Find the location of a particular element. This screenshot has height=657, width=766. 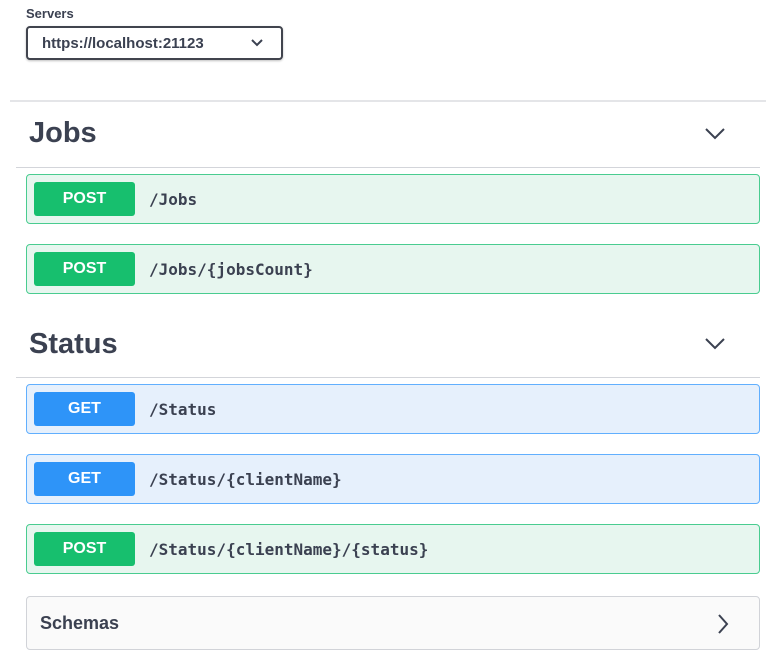

section-title-jobs: Jobs is located at coordinates (63, 133).